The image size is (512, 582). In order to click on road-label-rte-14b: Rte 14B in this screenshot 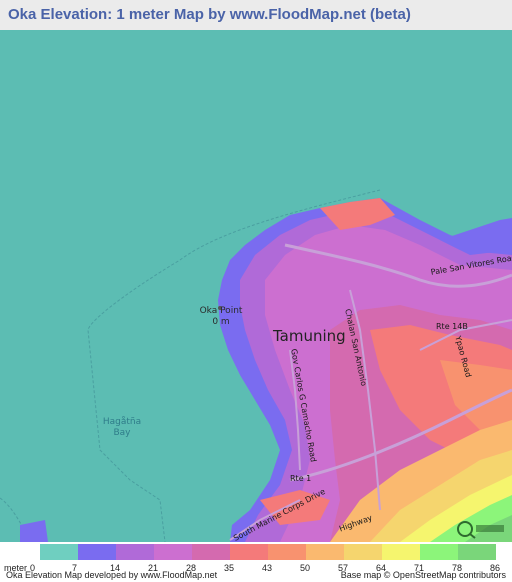, I will do `click(452, 326)`.